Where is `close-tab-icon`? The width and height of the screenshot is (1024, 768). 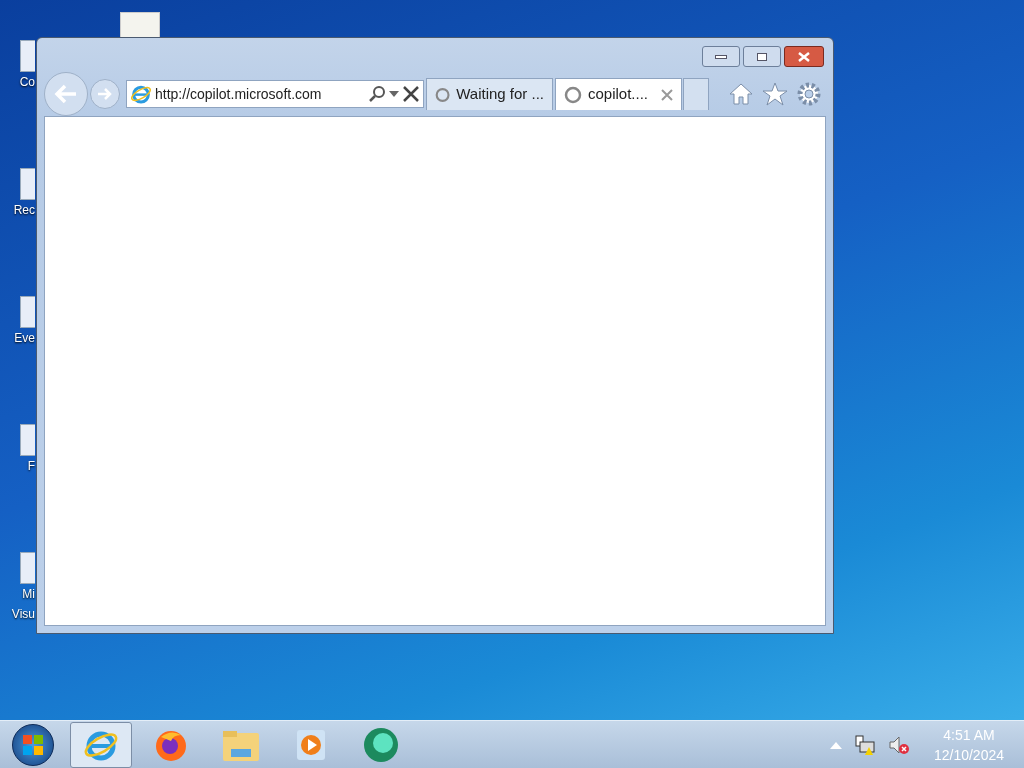 close-tab-icon is located at coordinates (667, 94).